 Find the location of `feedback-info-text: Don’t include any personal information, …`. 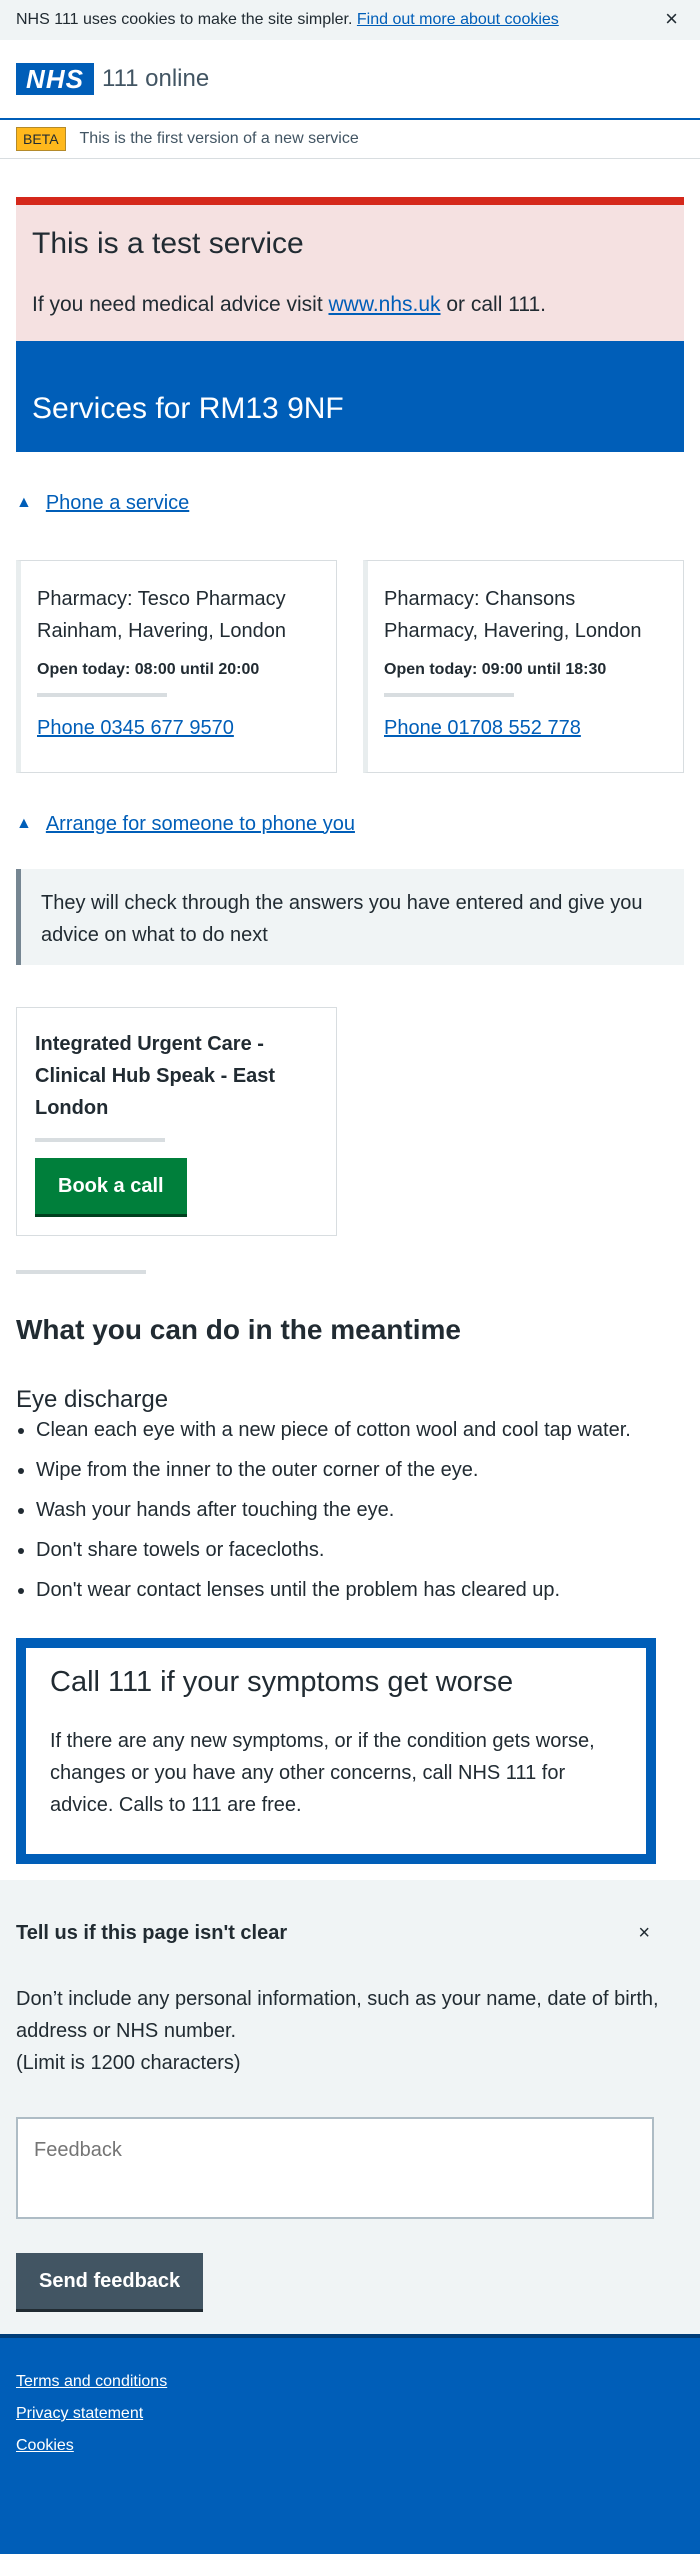

feedback-info-text: Don’t include any personal information, … is located at coordinates (337, 2015).